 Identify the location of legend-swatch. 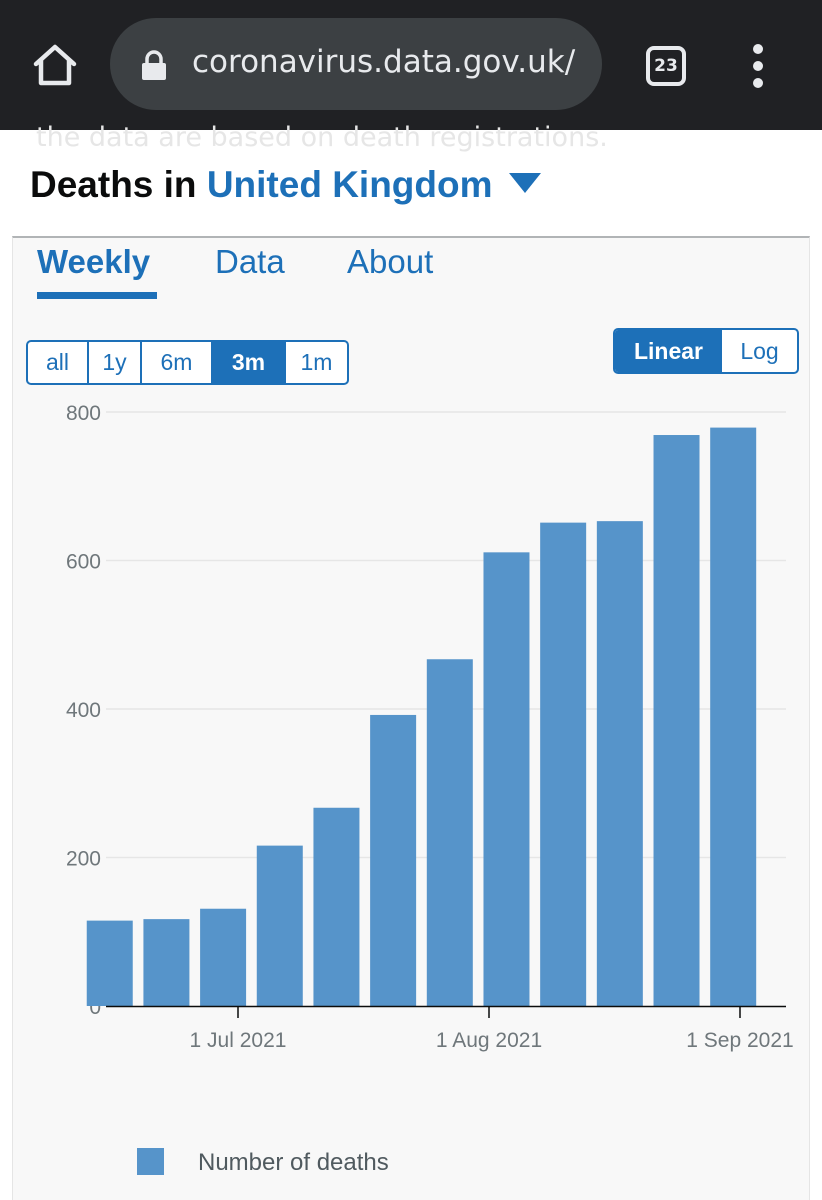
(150, 1161).